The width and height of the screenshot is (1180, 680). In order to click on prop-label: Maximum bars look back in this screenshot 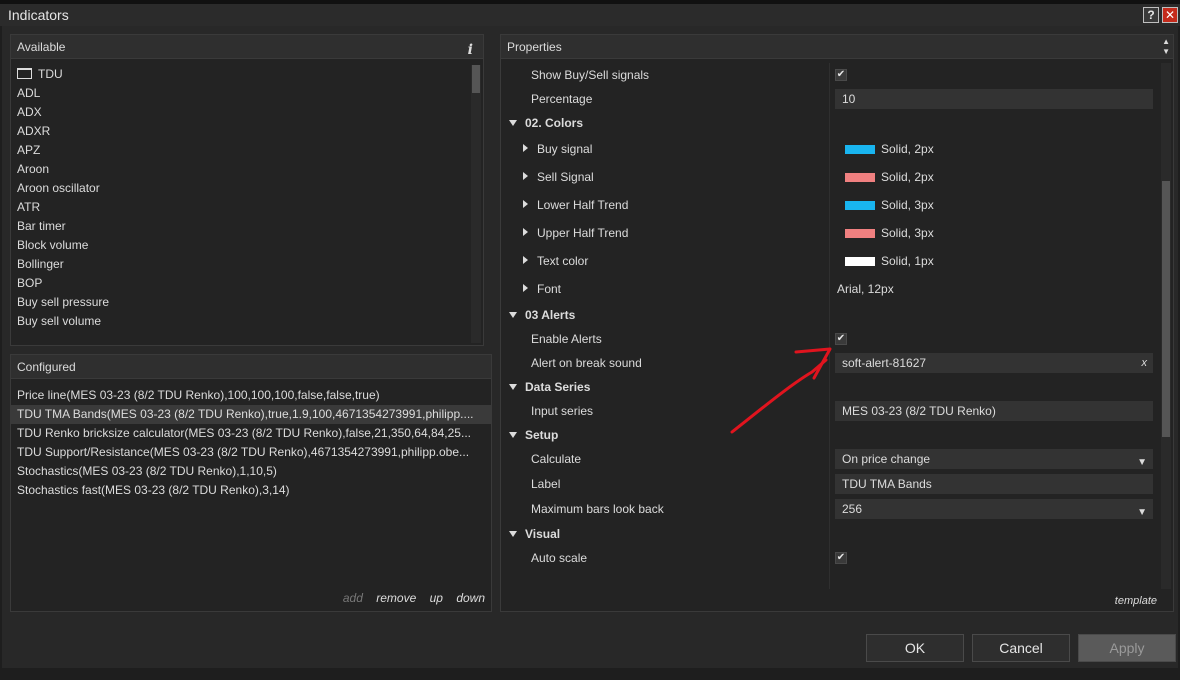, I will do `click(597, 509)`.